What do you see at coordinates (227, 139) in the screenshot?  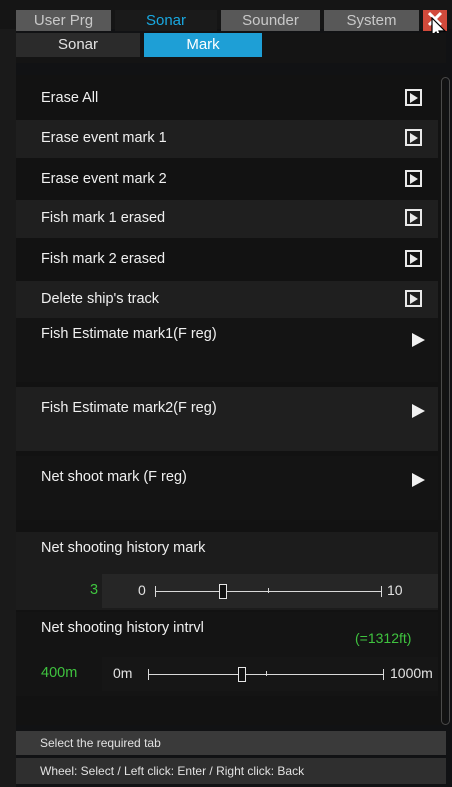 I see `menu-row-erase-event-mark-1: Erase event mark 1` at bounding box center [227, 139].